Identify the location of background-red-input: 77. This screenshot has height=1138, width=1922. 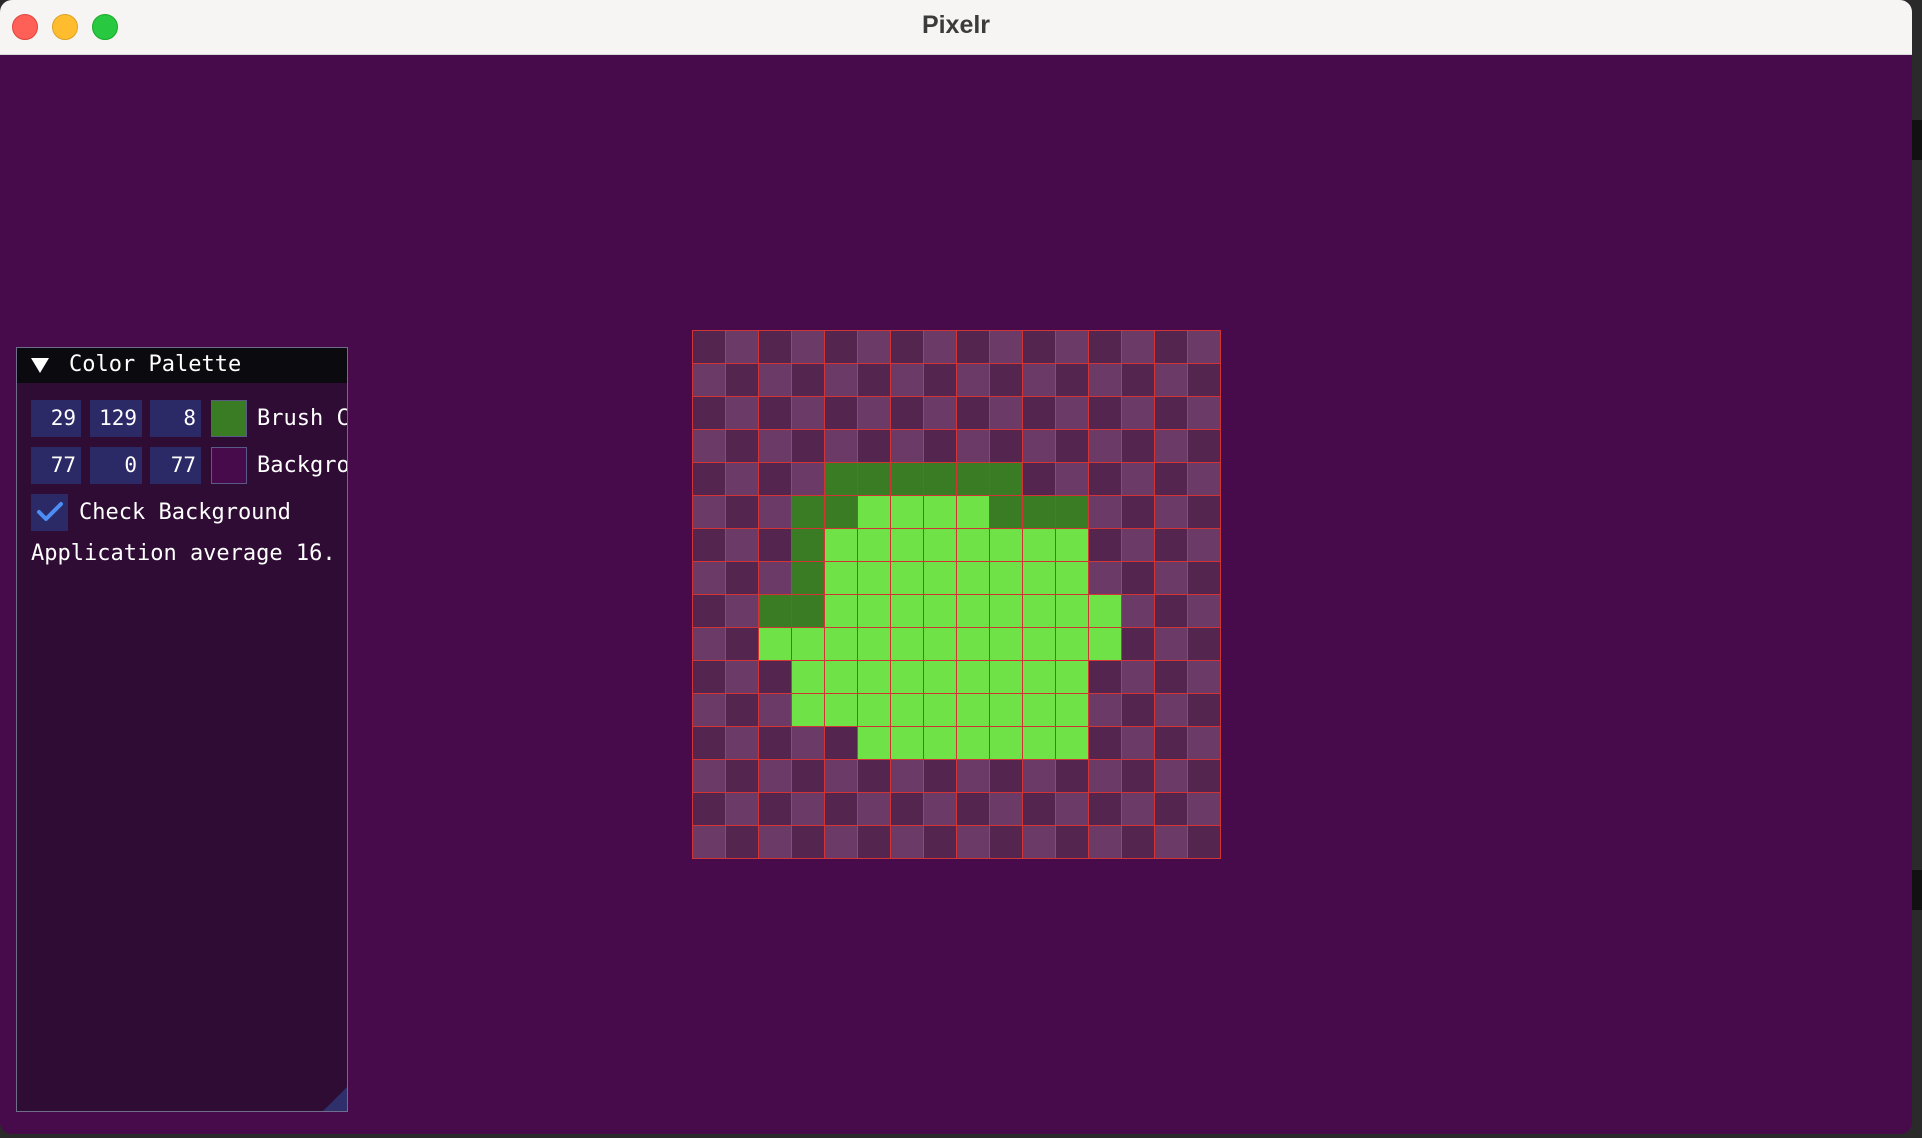
(56, 465).